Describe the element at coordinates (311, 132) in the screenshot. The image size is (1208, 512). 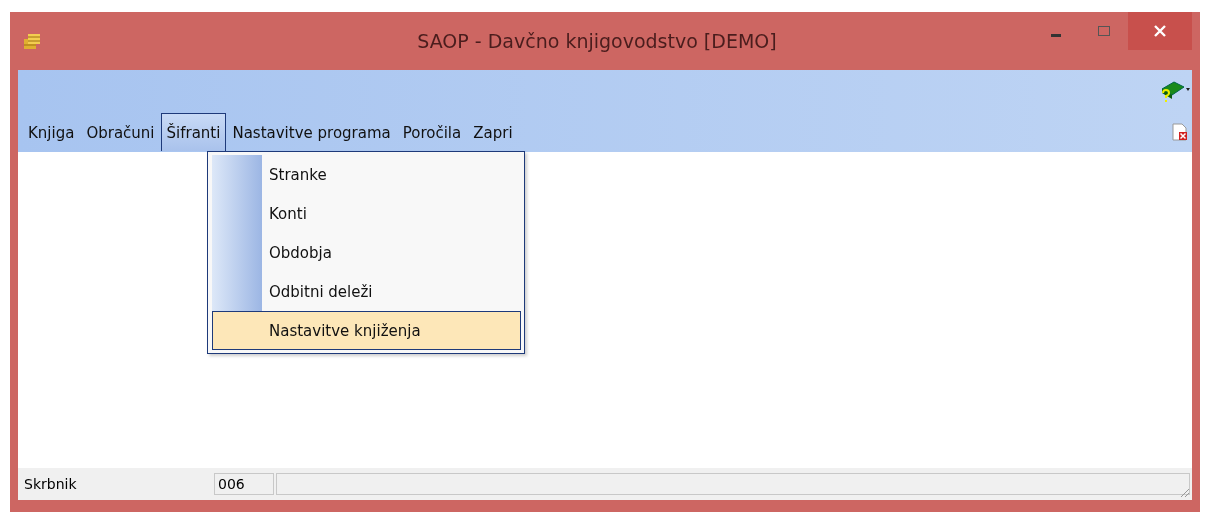
I see `menu-item: Nastavitve programa` at that location.